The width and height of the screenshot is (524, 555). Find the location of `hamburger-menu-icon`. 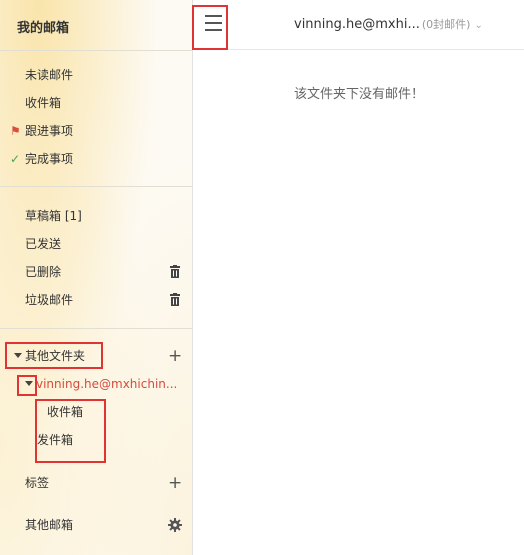

hamburger-menu-icon is located at coordinates (213, 23).